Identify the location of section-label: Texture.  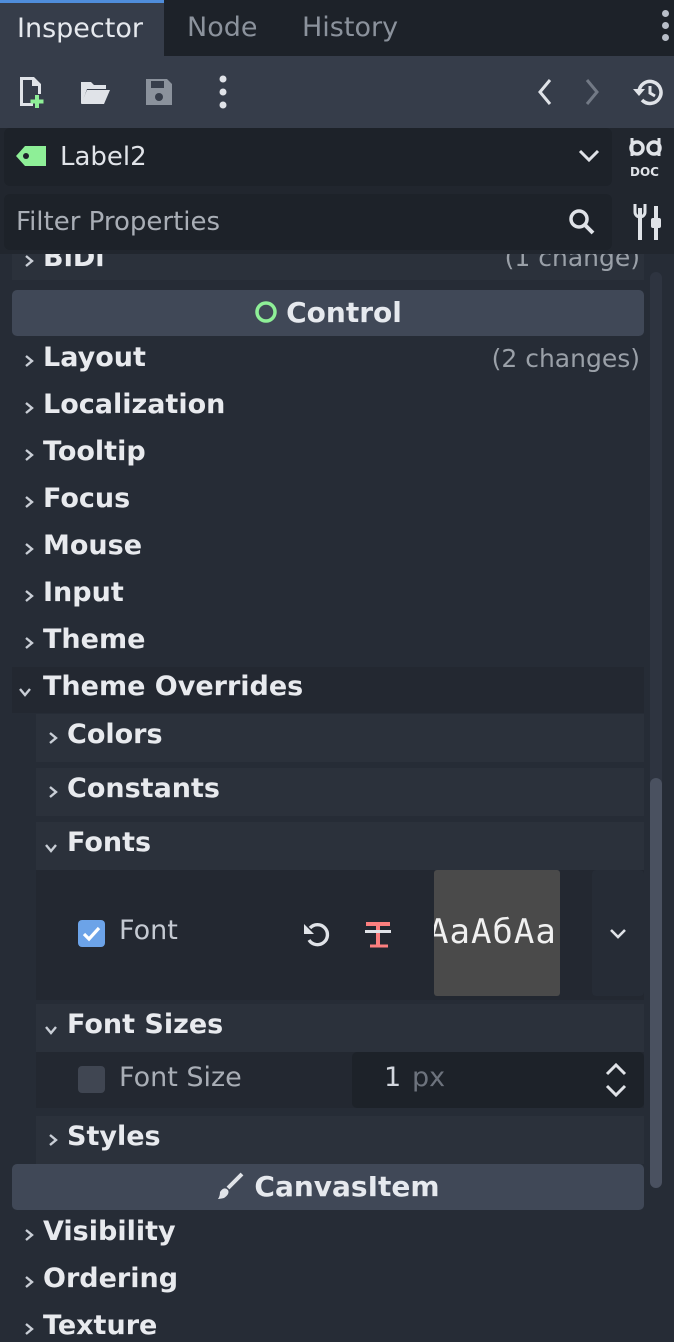
(100, 1325).